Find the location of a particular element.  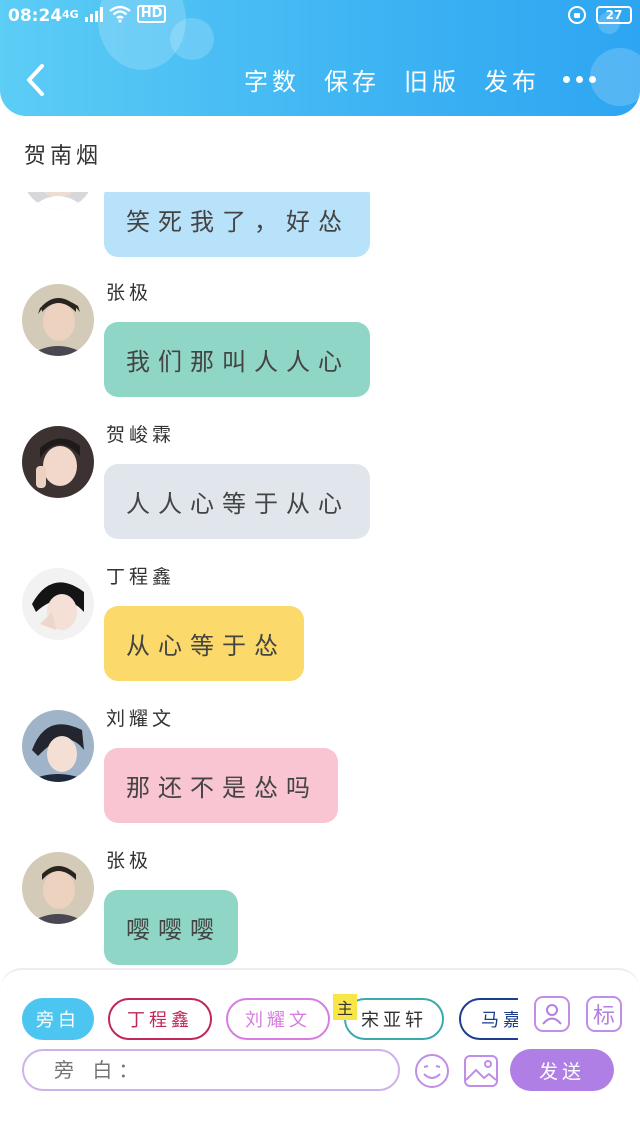

tag-button: 标 is located at coordinates (604, 1014).